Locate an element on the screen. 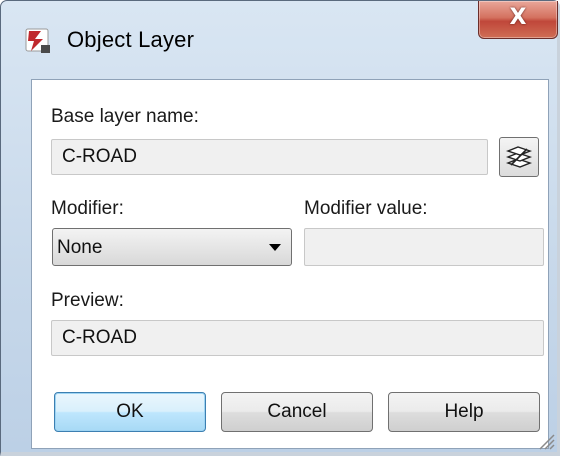 This screenshot has width=568, height=464. close-icon: X is located at coordinates (518, 17).